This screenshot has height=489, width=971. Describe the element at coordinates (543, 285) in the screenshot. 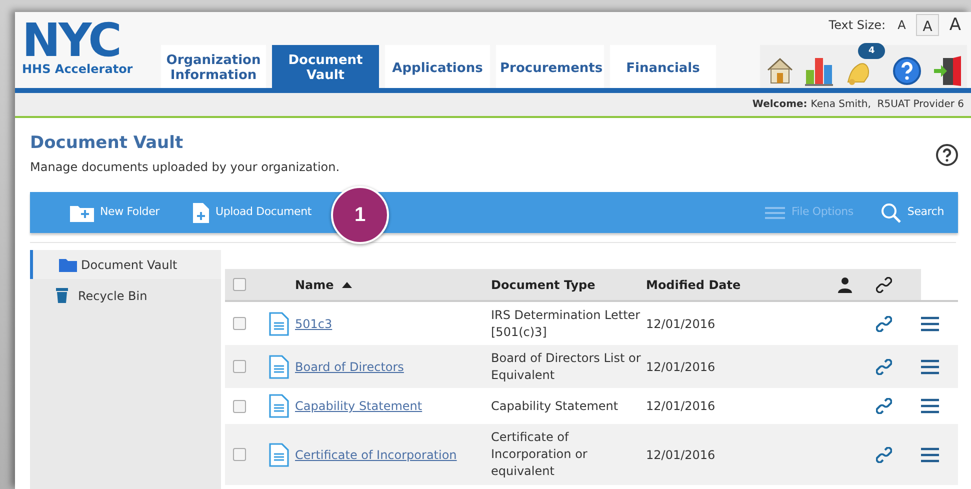

I see `column-header: Document Type` at that location.